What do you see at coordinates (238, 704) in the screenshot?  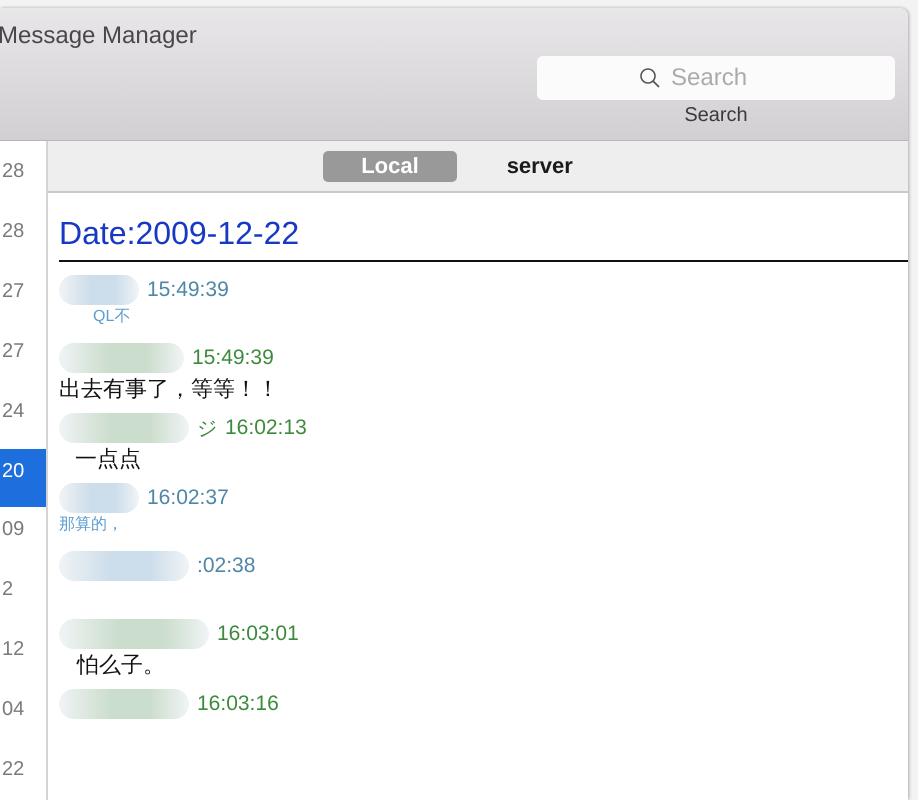 I see `message-time: 16:03:16` at bounding box center [238, 704].